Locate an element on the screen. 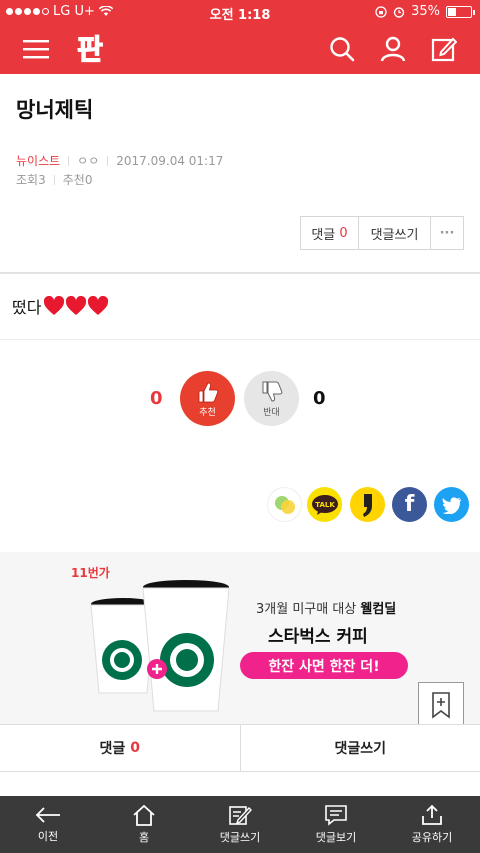 The width and height of the screenshot is (480, 853). twitter-share-button is located at coordinates (451, 504).